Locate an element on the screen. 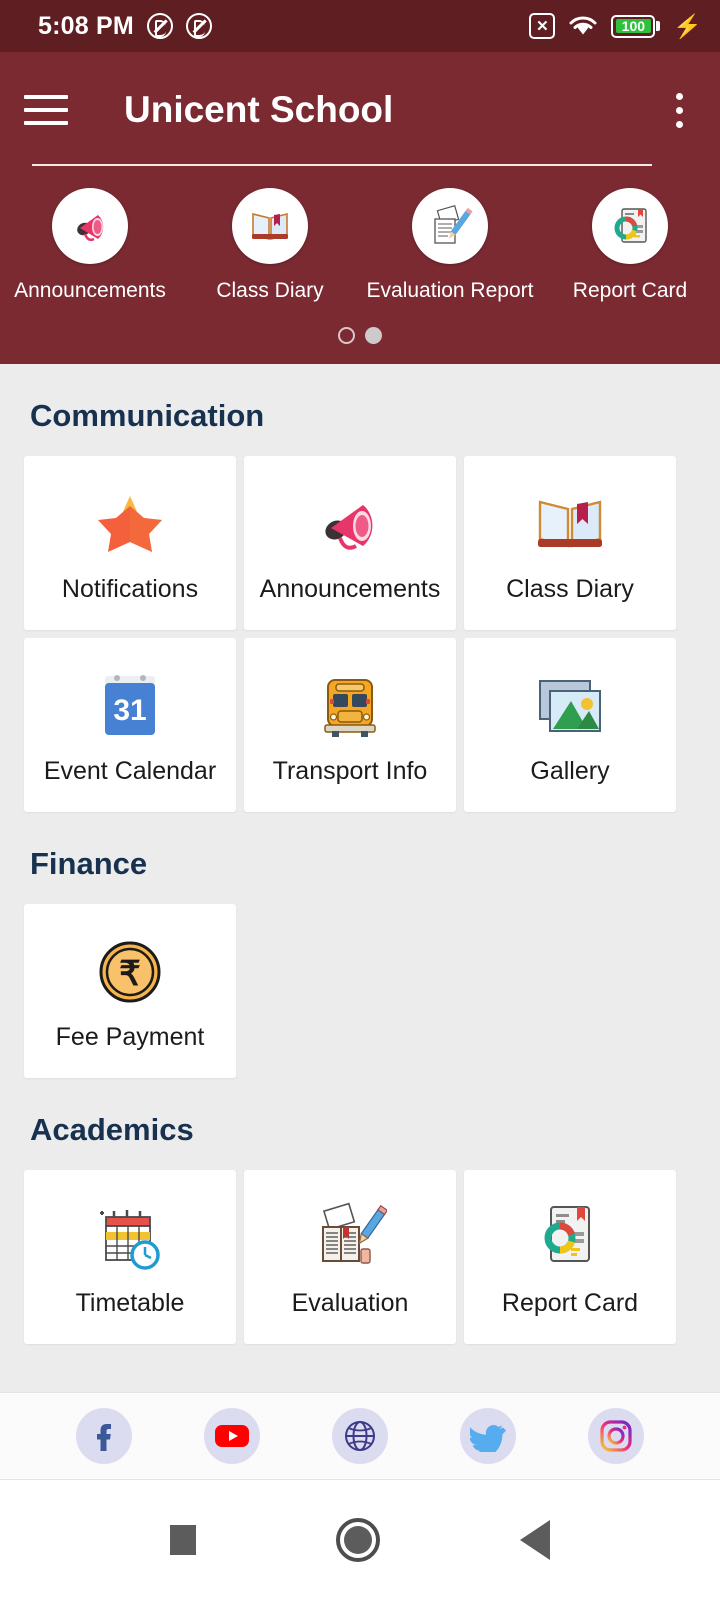 The image size is (720, 1600). tile-label: Fee Payment is located at coordinates (130, 1037).